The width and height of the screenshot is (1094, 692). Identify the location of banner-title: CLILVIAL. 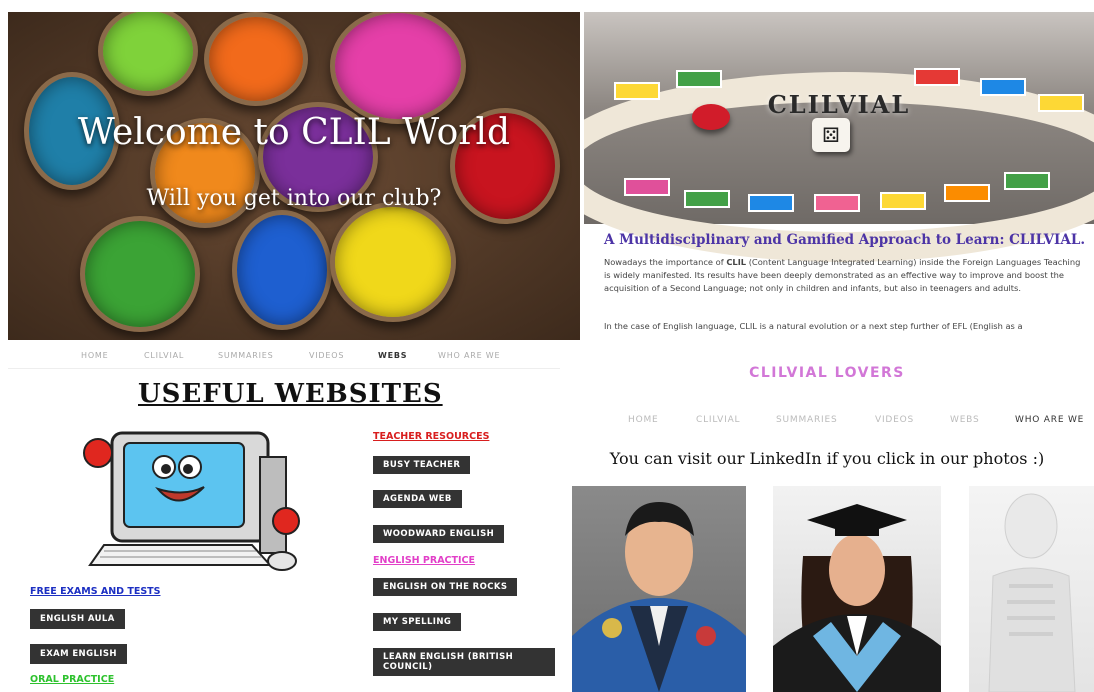
(839, 104).